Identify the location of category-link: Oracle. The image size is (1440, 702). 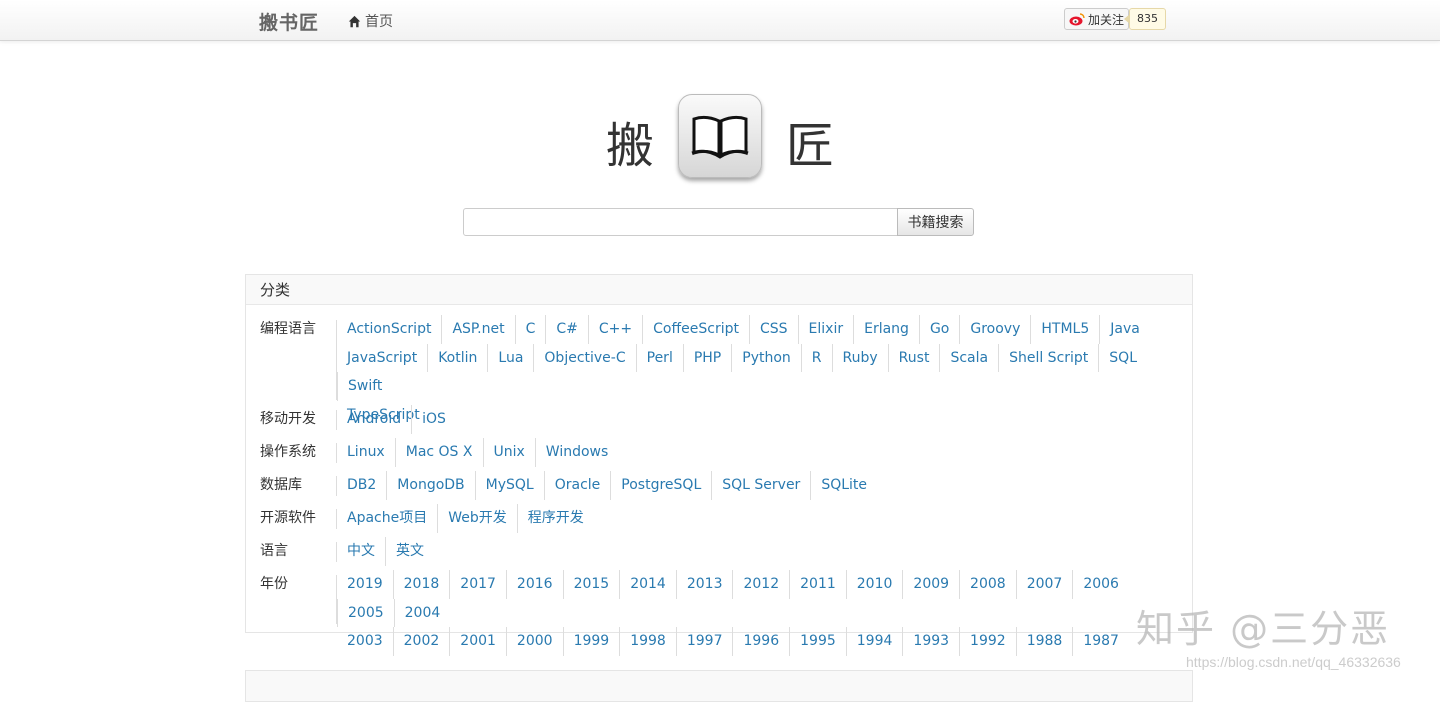
(577, 485).